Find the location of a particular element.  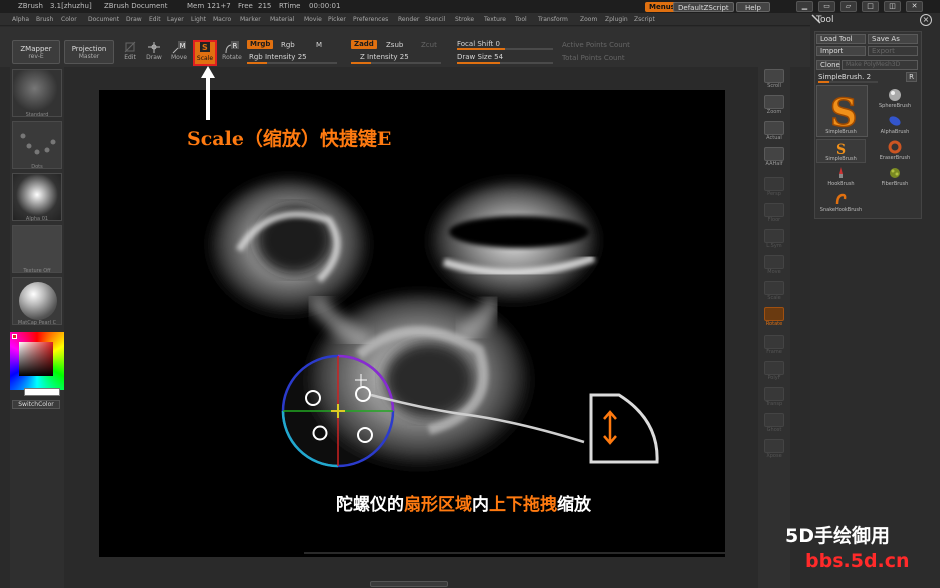

simplebrush-tool: S SimpleBrush is located at coordinates (841, 151).